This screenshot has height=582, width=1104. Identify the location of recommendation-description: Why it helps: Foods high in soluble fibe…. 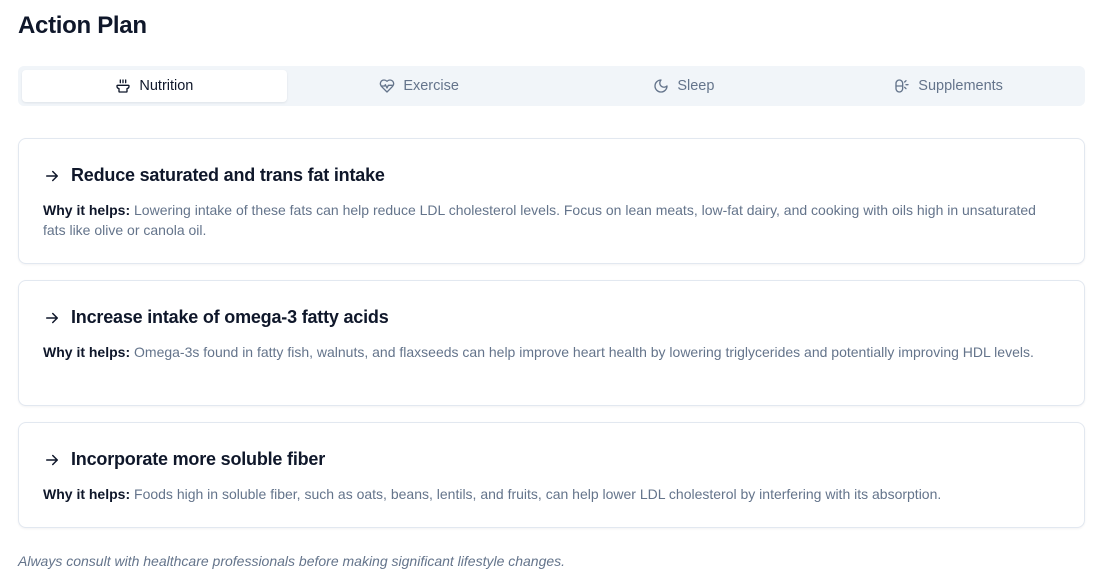
(551, 494).